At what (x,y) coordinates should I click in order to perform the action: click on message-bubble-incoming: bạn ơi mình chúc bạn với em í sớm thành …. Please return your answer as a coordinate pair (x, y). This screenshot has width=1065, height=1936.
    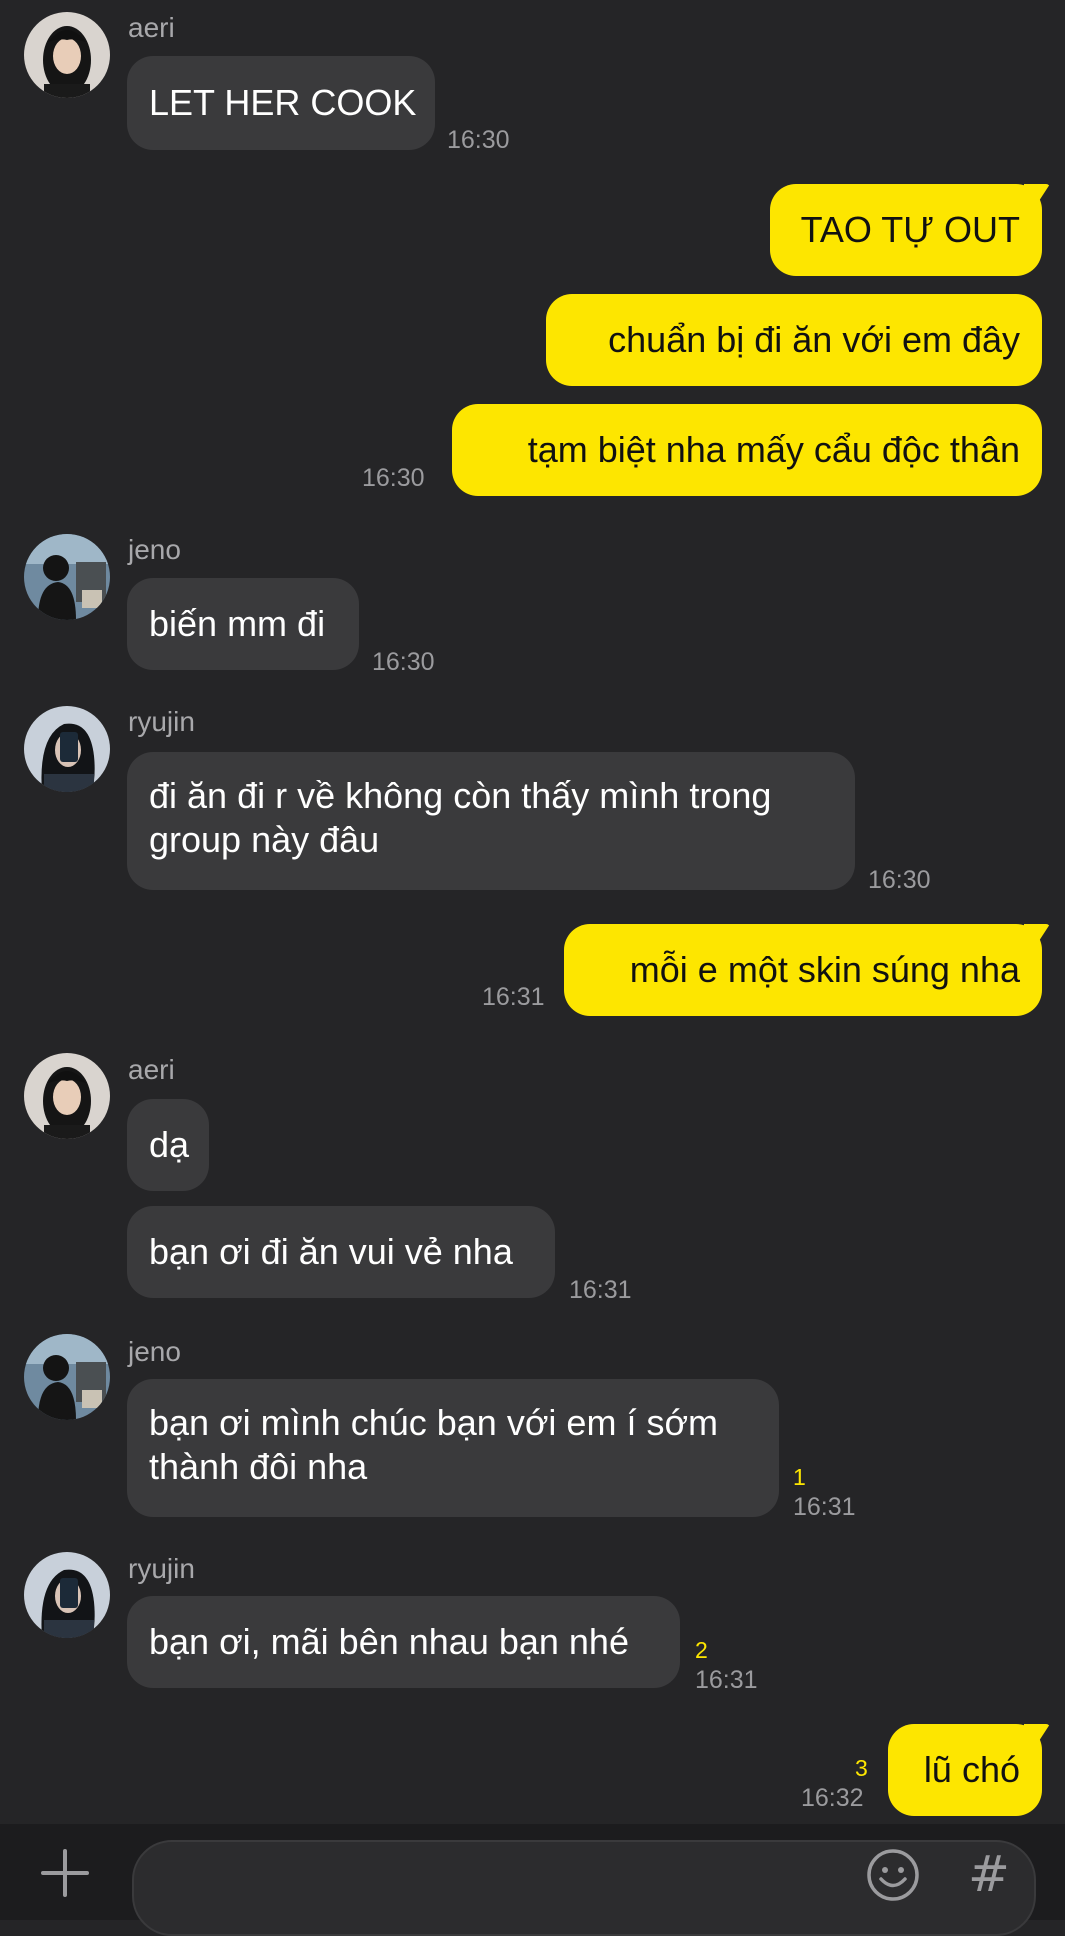
    Looking at the image, I should click on (453, 1448).